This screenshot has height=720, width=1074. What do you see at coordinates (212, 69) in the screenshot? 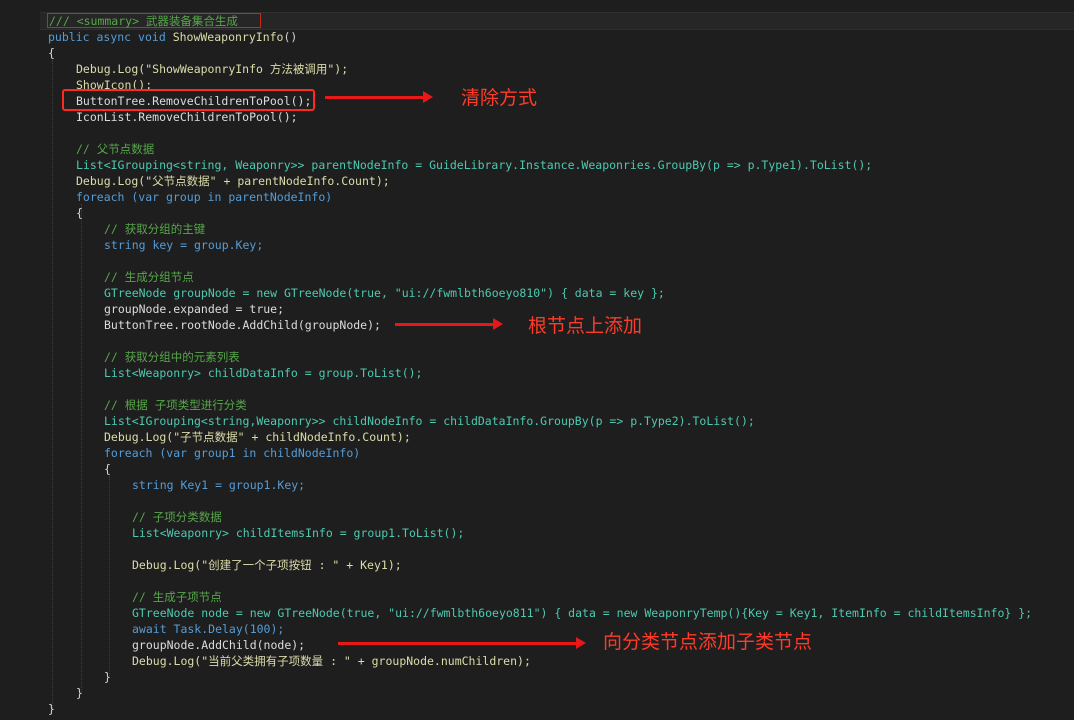
I see `code-line: Debug.Log("ShowWeaponryInfo 方法被调用");` at bounding box center [212, 69].